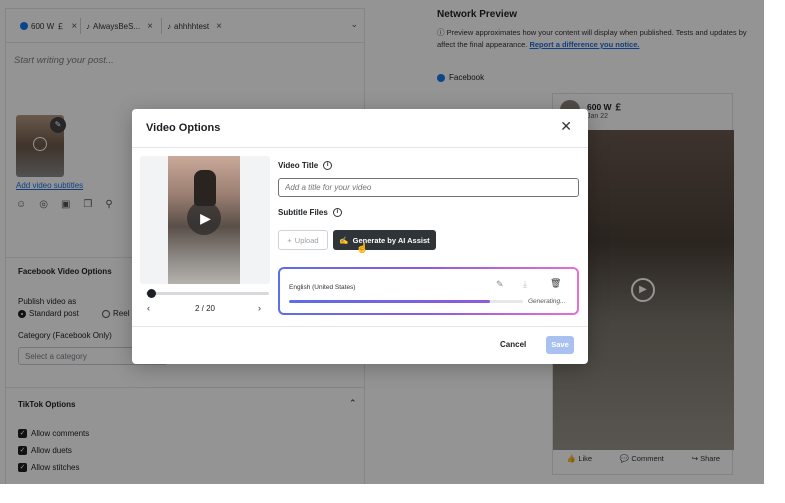  I want to click on chevron-left-icon: ‹, so click(148, 308).